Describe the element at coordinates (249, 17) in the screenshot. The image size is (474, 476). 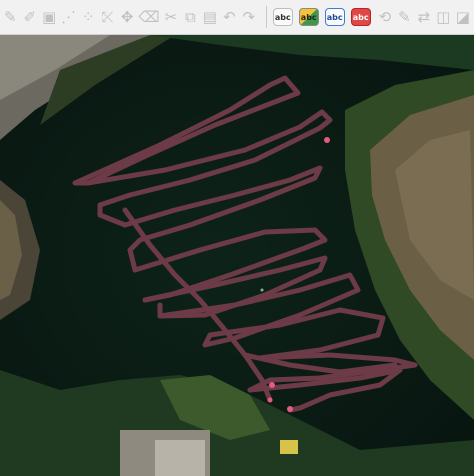
I see `redo-icon: ↷` at that location.